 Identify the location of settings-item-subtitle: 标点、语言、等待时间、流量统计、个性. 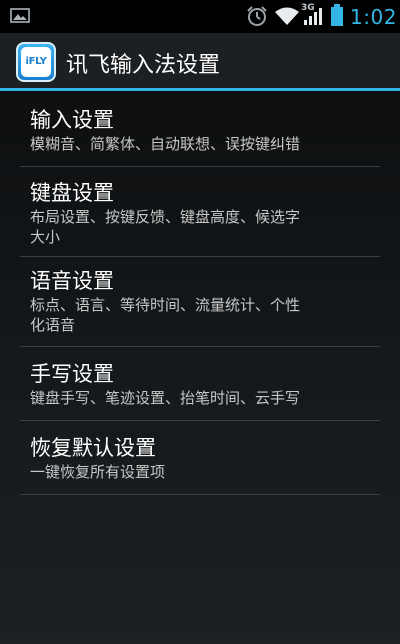
(165, 305).